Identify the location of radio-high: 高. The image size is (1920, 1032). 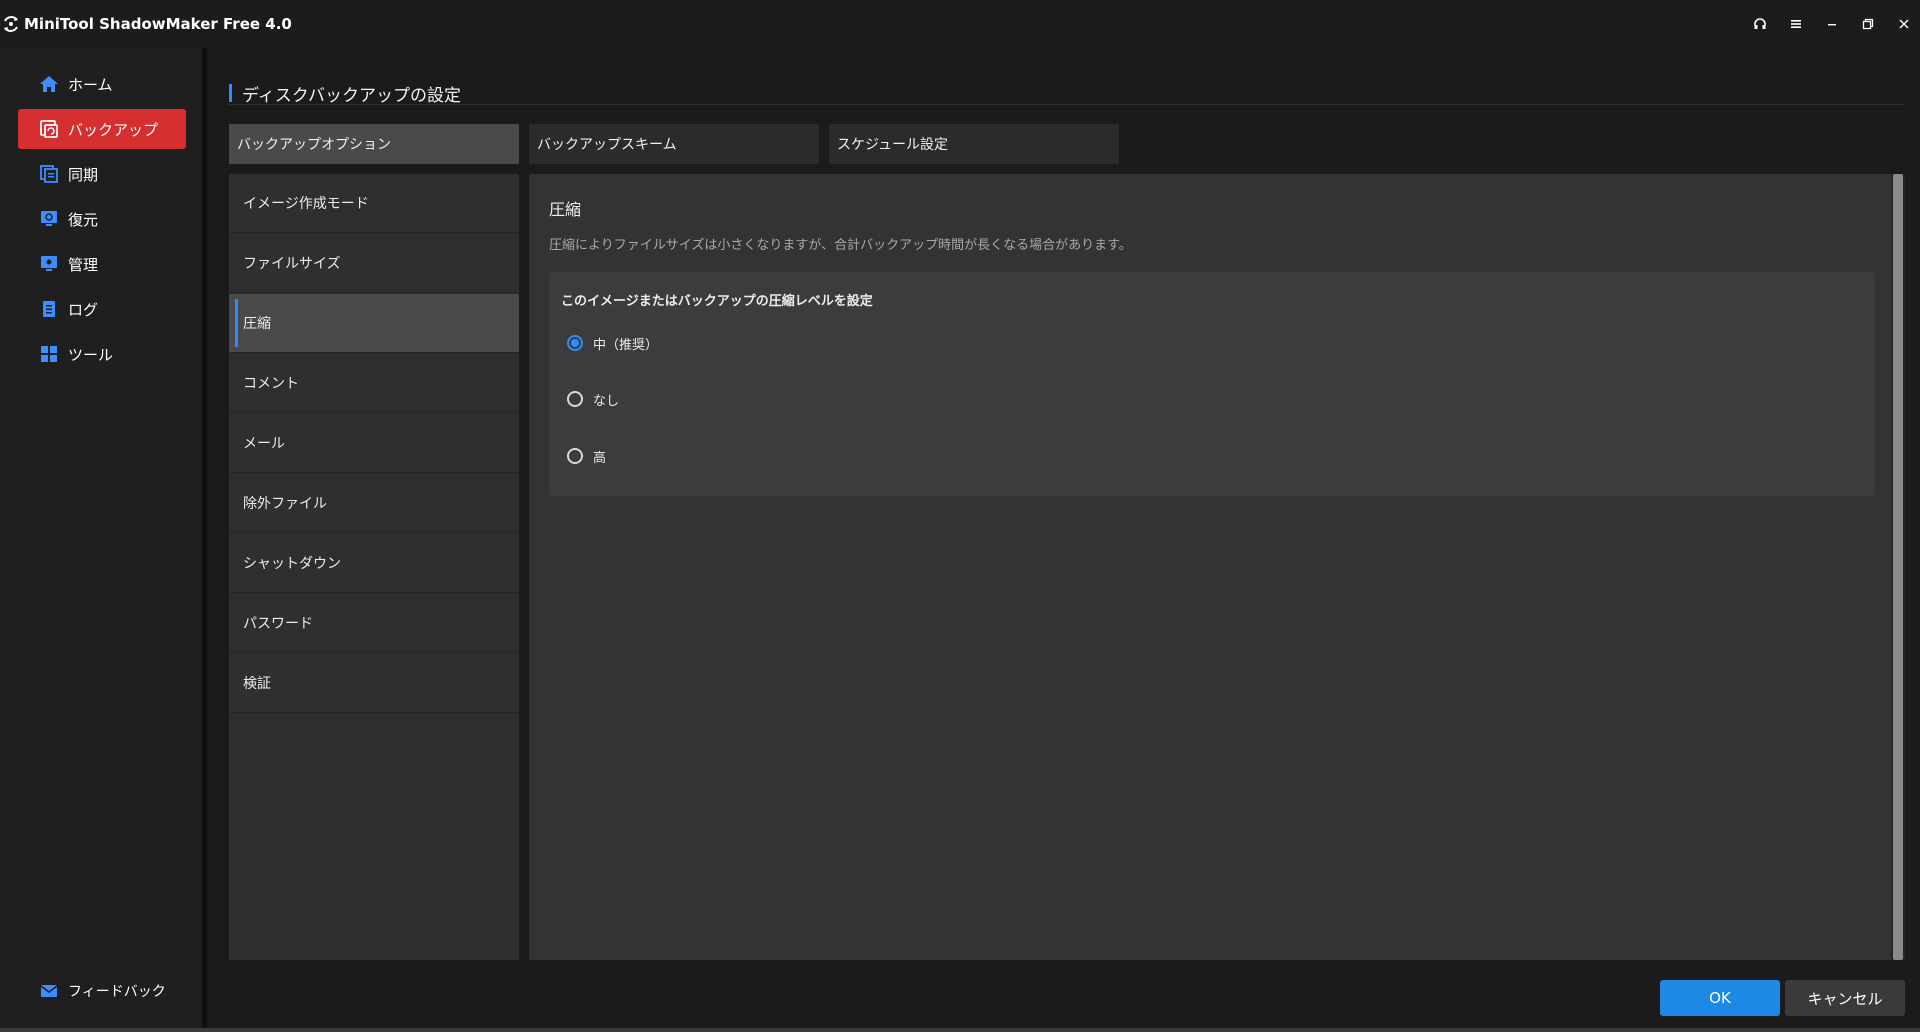
(586, 456).